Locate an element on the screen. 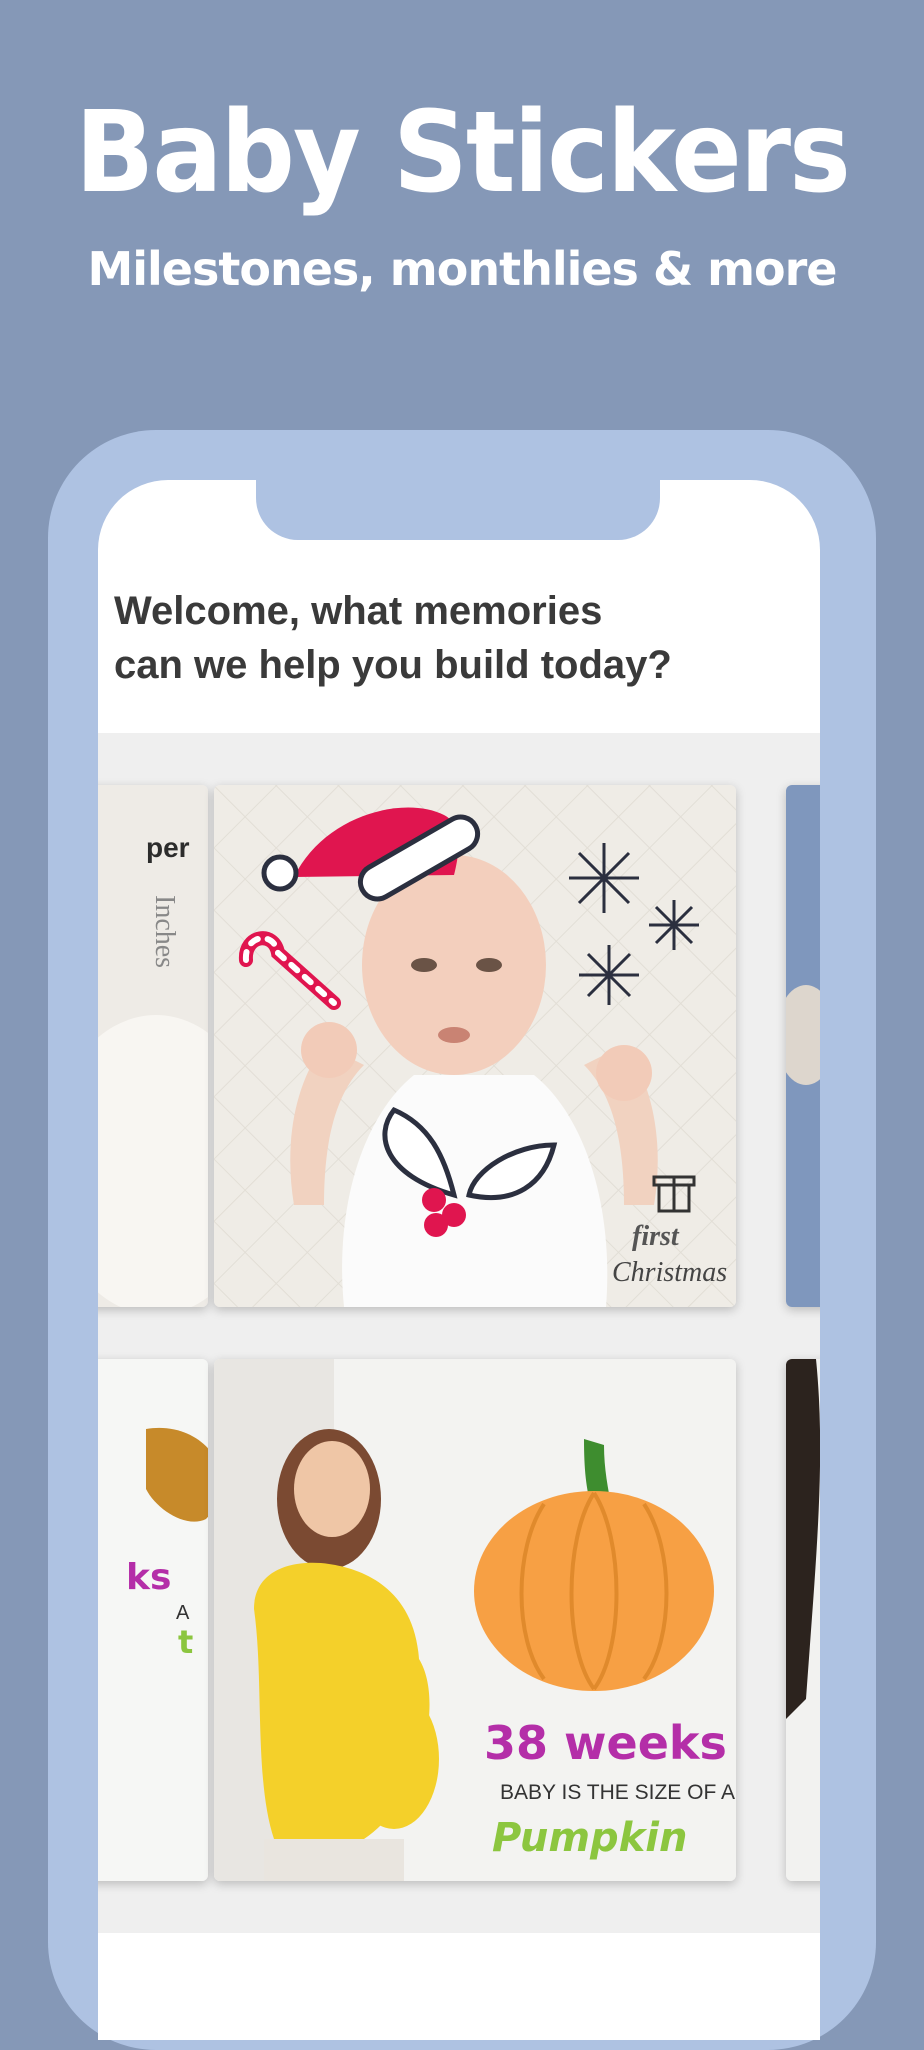 The image size is (924, 2050). sticker-card-38-weeks: 38 weeks BABY IS THE SIZE OF A Pumpkin is located at coordinates (475, 1620).